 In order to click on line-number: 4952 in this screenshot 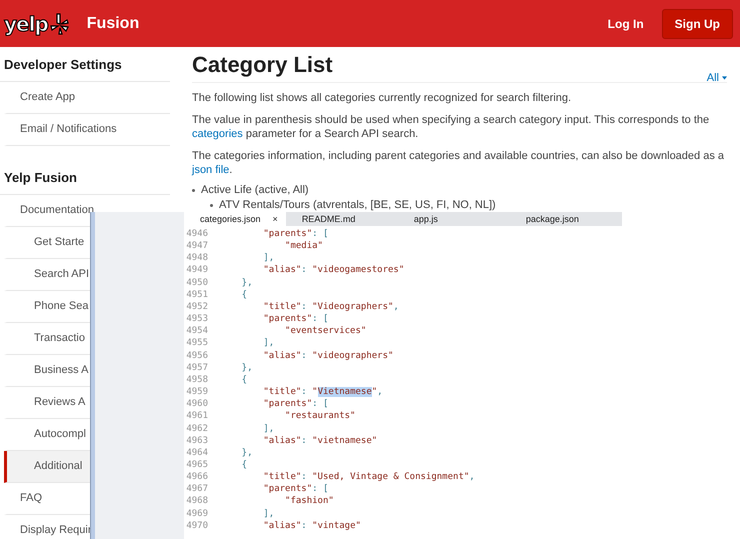, I will do `click(197, 307)`.